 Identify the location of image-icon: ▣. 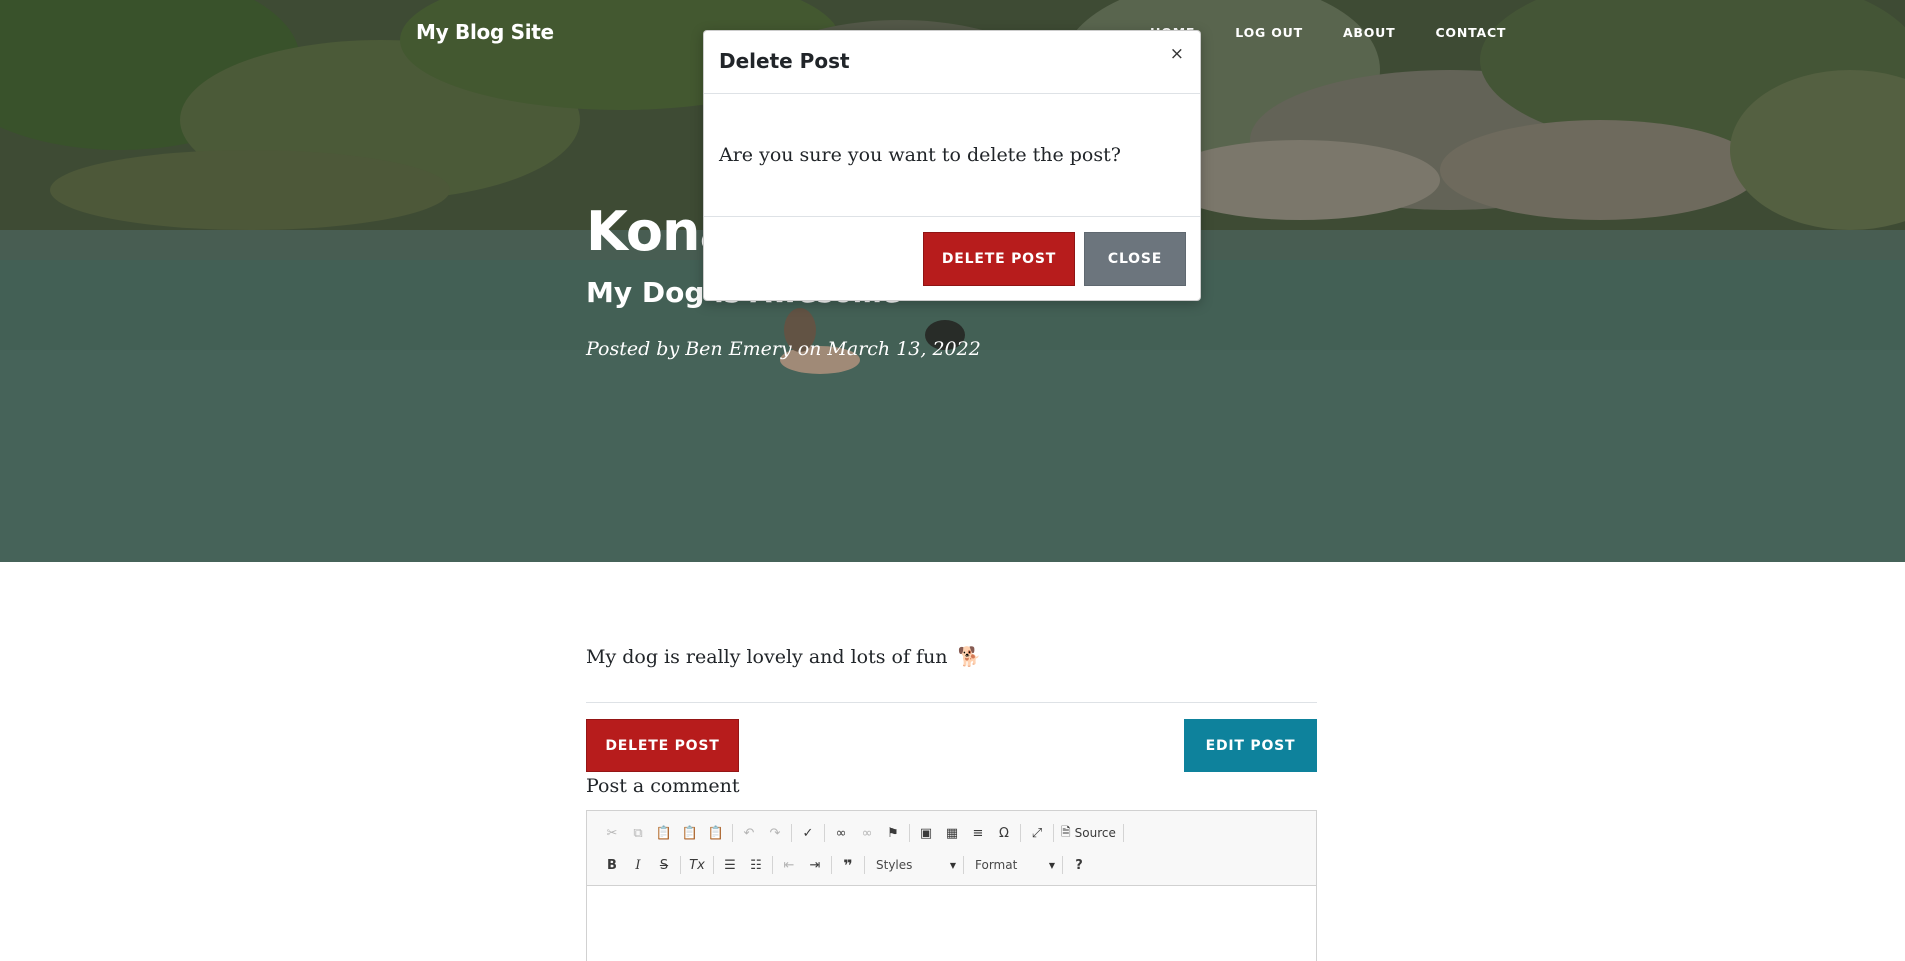
(926, 833).